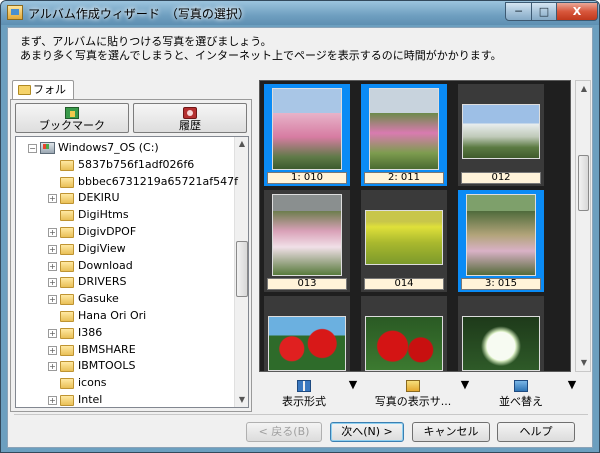 Image resolution: width=600 pixels, height=453 pixels. I want to click on photo-scroll-thumb, so click(583, 183).